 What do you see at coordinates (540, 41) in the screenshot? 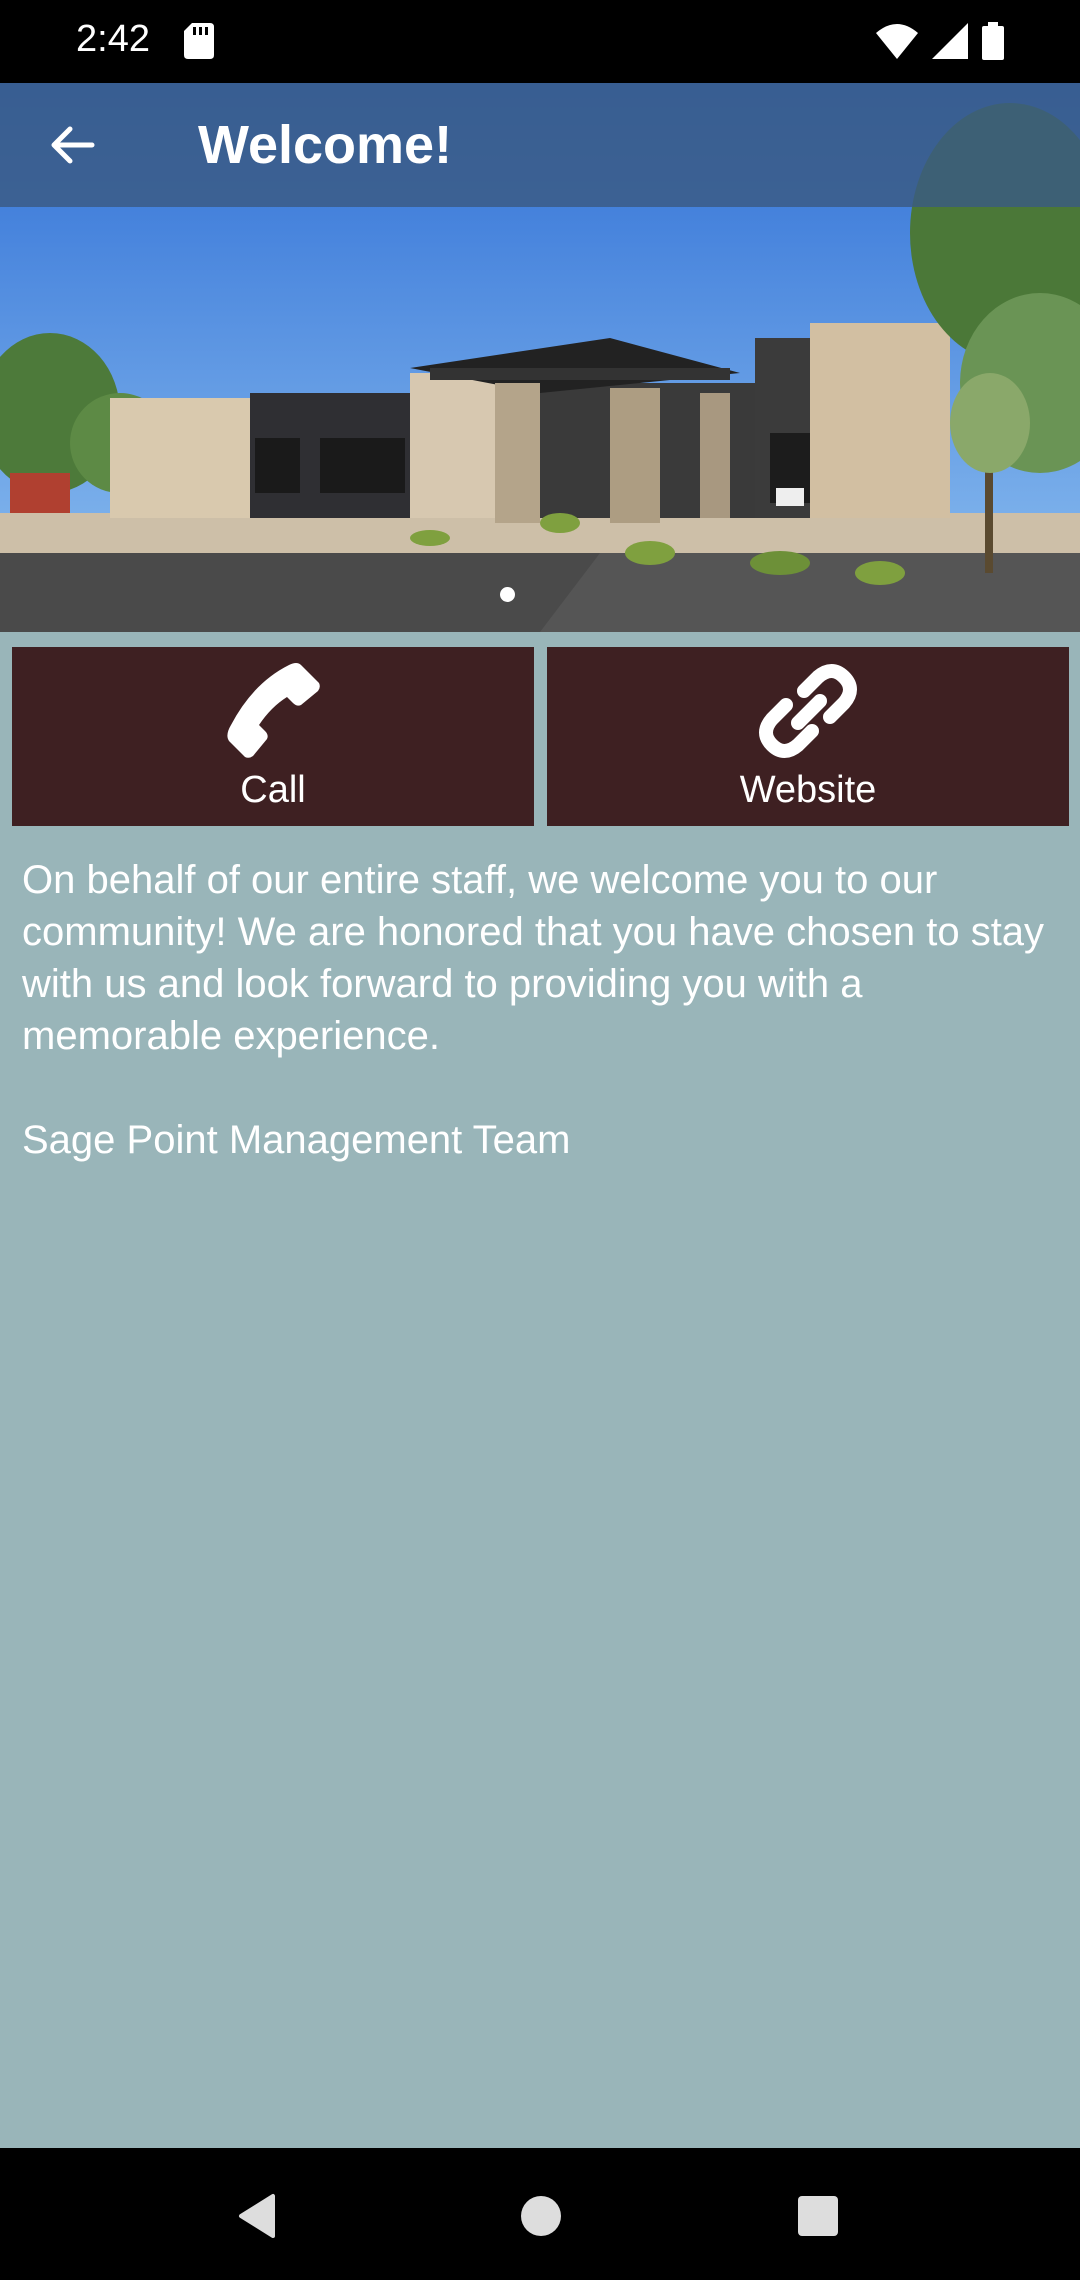
I see `status-bar: 2:42` at bounding box center [540, 41].